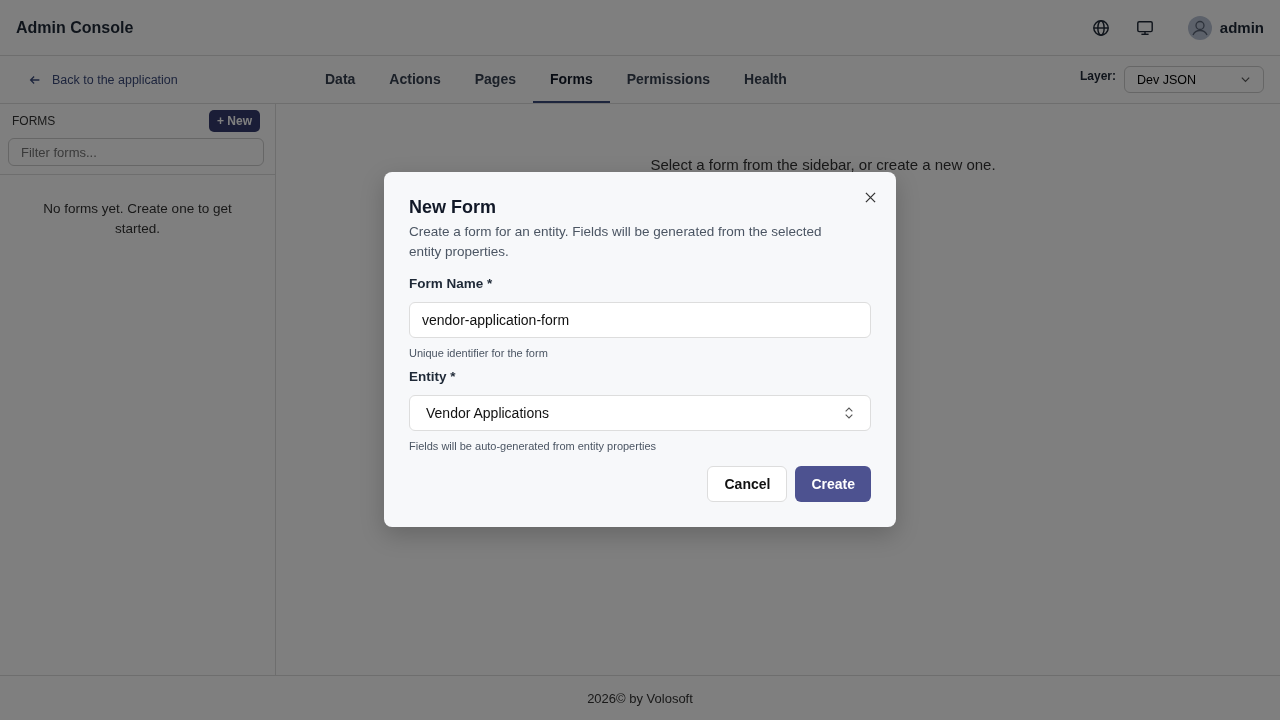  I want to click on help-text: Unique identifier for the form, so click(479, 353).